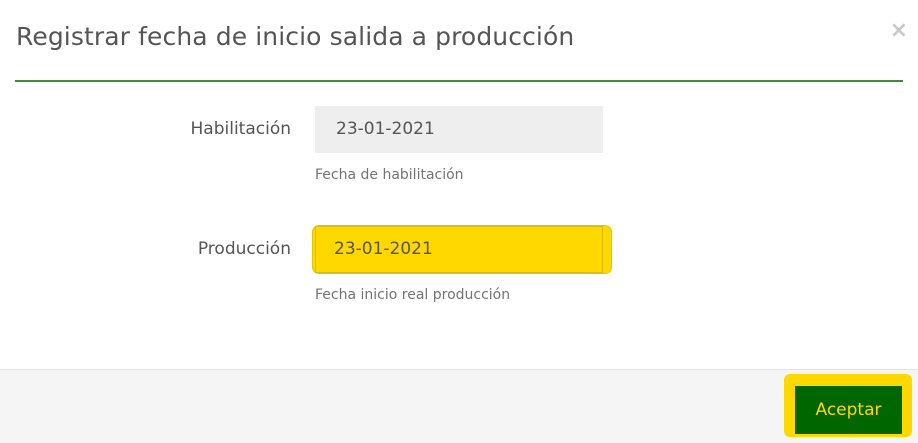 This screenshot has width=918, height=443. I want to click on produccion-field, so click(462, 249).